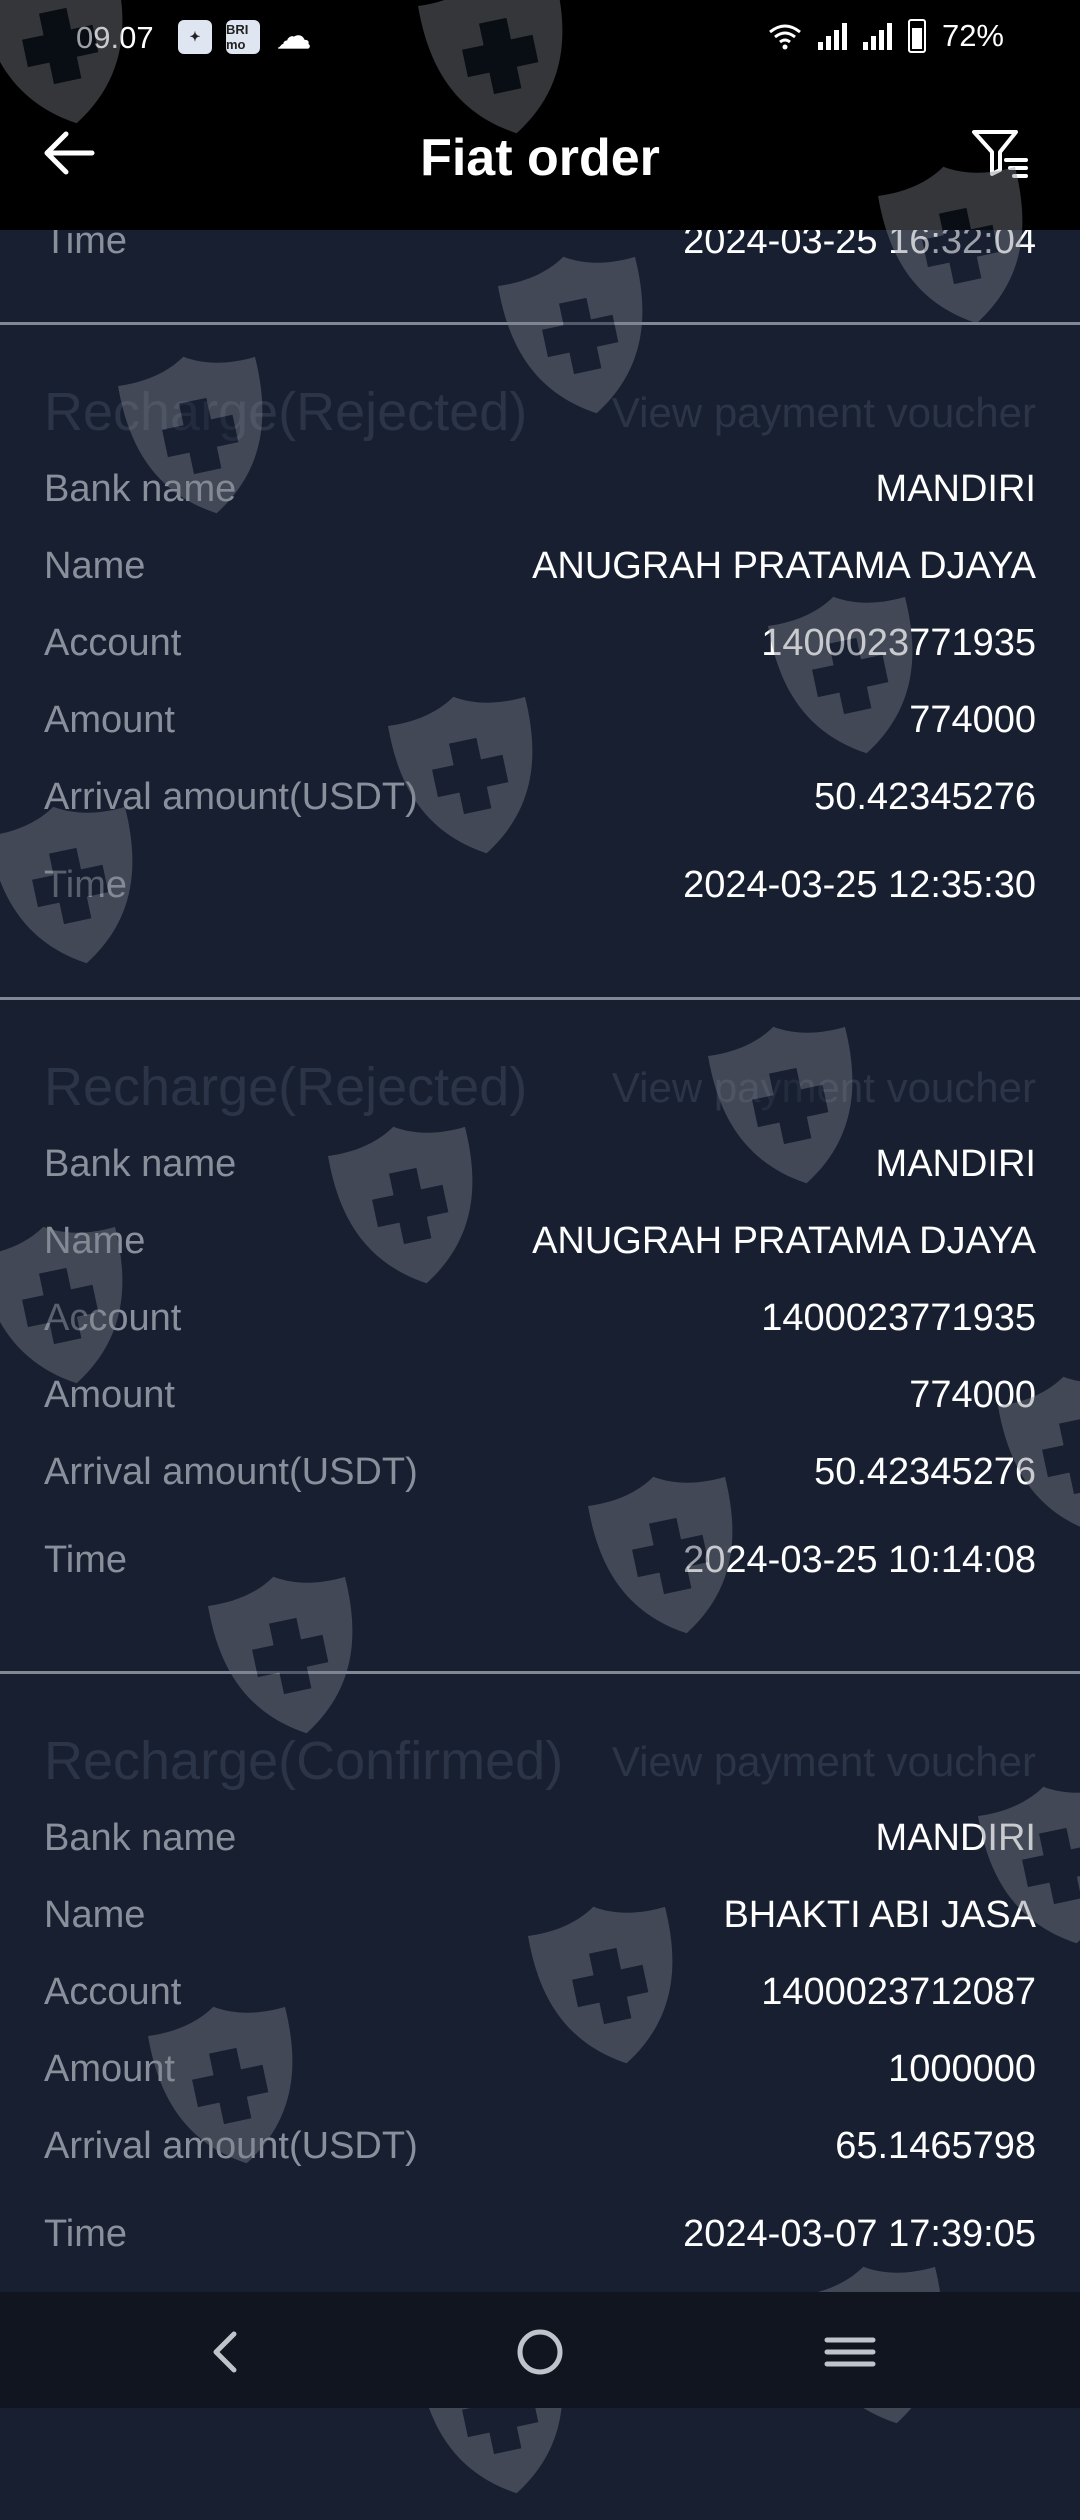 The width and height of the screenshot is (1080, 2520). I want to click on time-value: 2024-03-07 17:39:05, so click(859, 2234).